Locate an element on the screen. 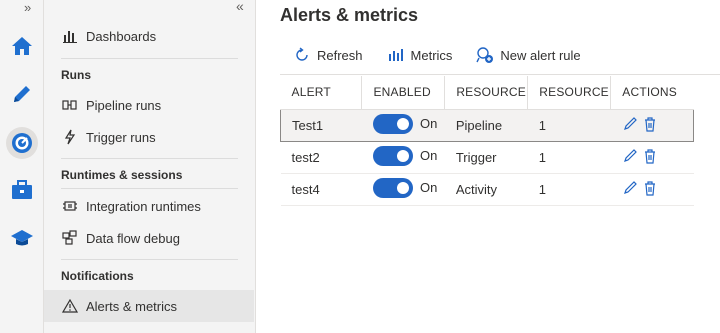  pencil-author-icon is located at coordinates (22, 94).